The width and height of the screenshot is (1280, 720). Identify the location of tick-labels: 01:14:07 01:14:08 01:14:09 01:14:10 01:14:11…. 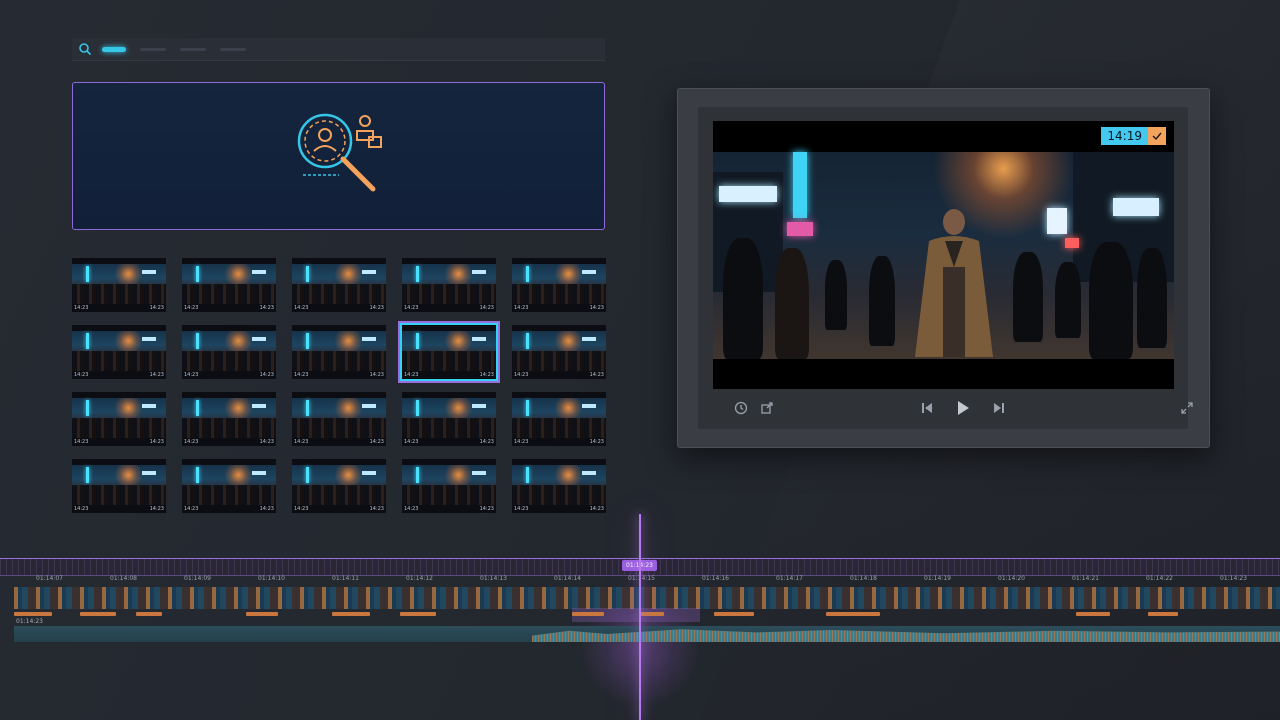
(647, 580).